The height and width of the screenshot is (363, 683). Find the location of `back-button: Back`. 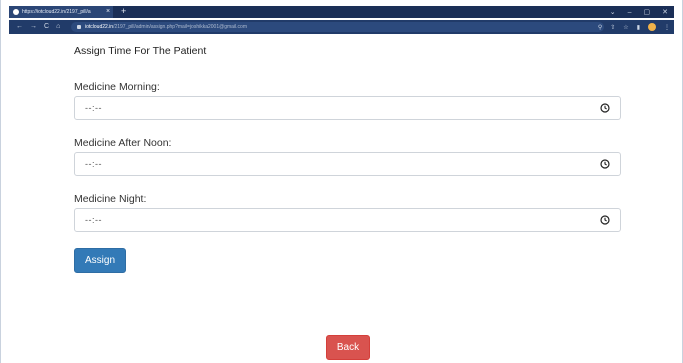

back-button: Back is located at coordinates (348, 347).